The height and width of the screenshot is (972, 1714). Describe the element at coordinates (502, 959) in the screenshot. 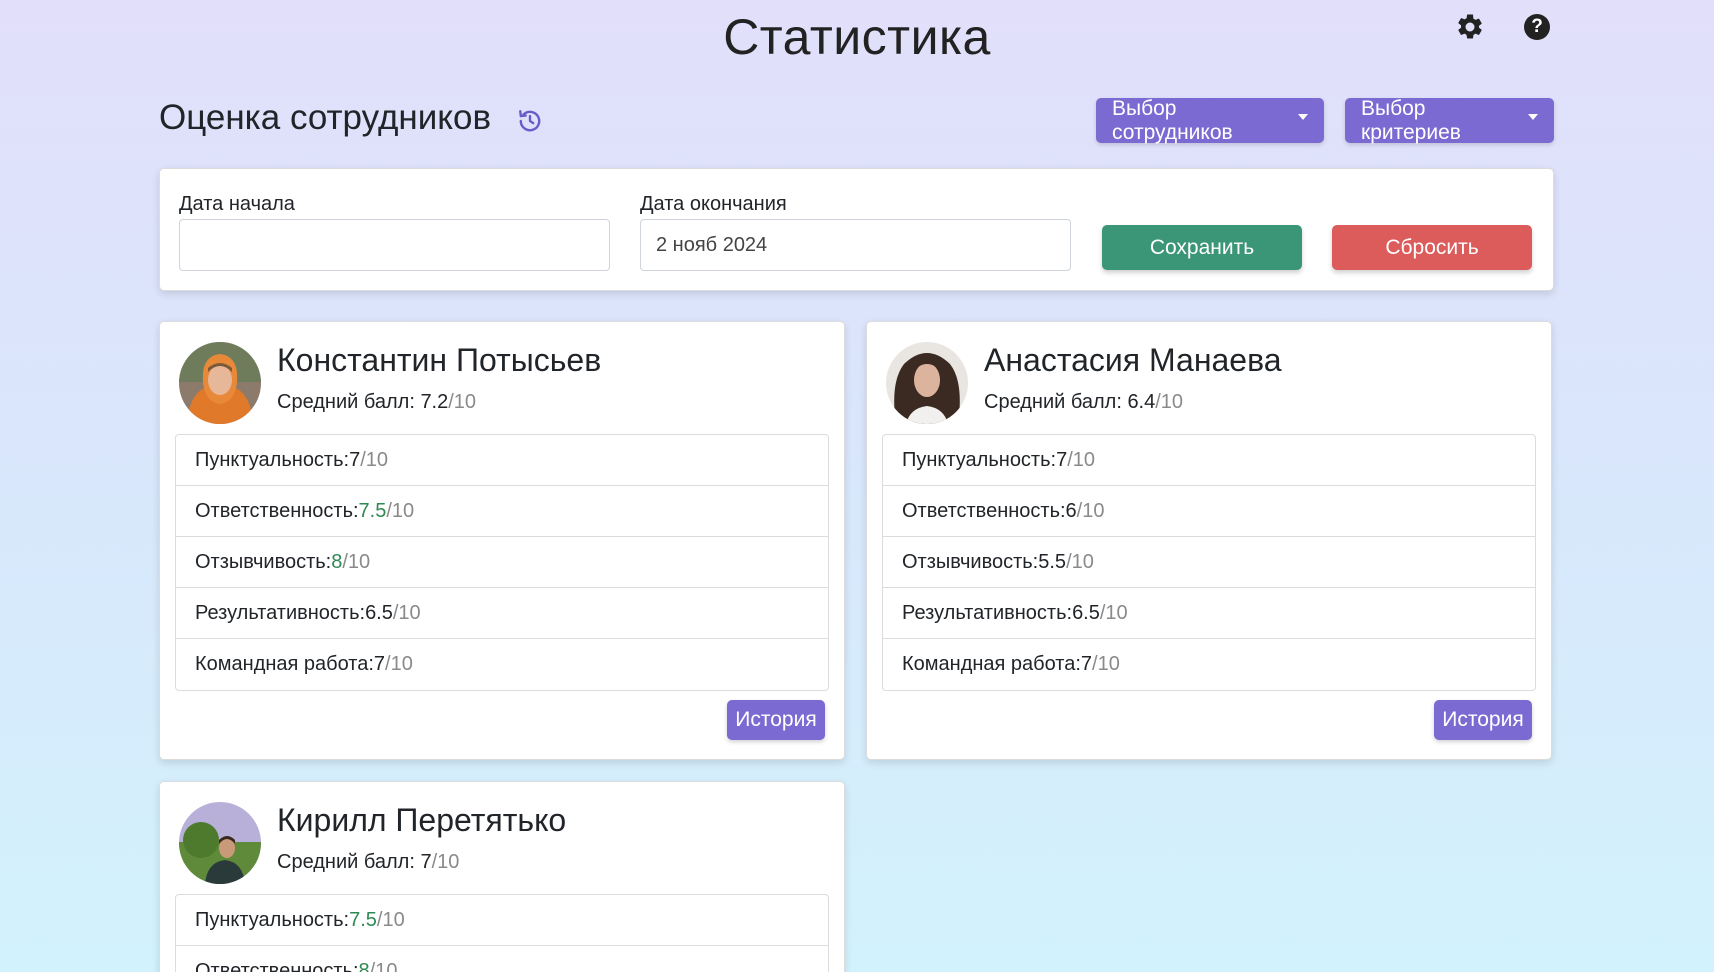

I see `list-item: Ответственность: 8/10` at that location.